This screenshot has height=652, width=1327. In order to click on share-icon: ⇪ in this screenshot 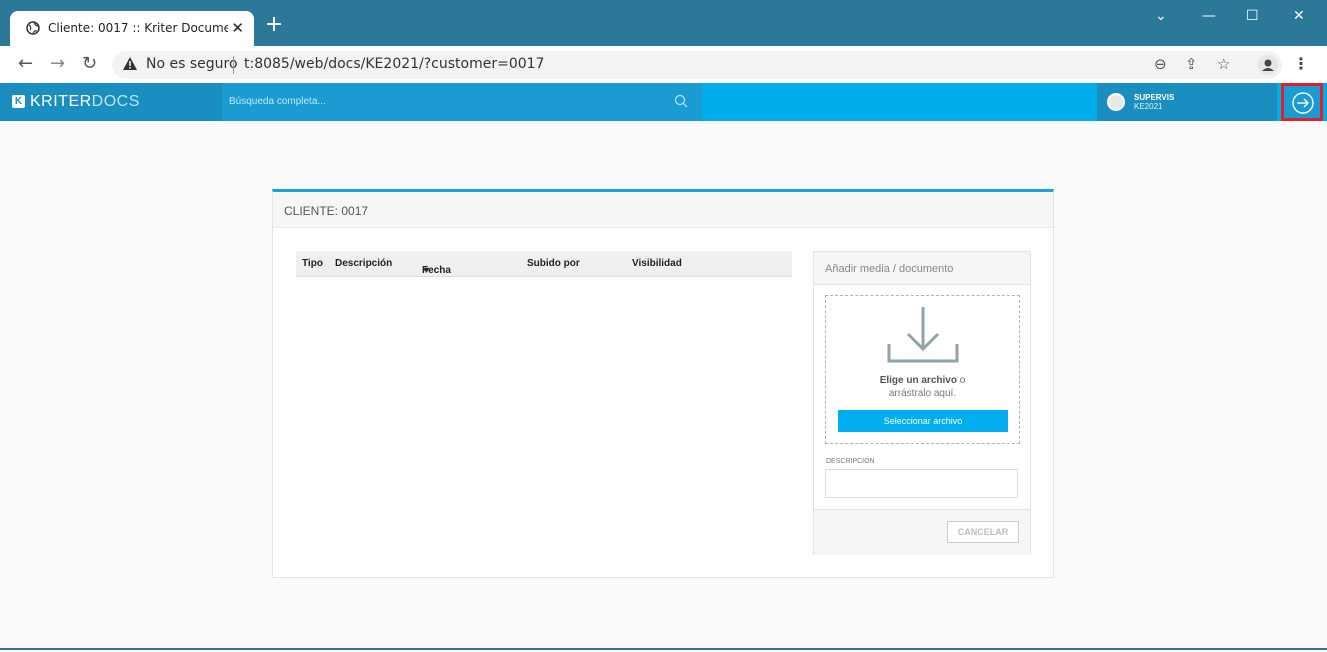, I will do `click(1191, 64)`.